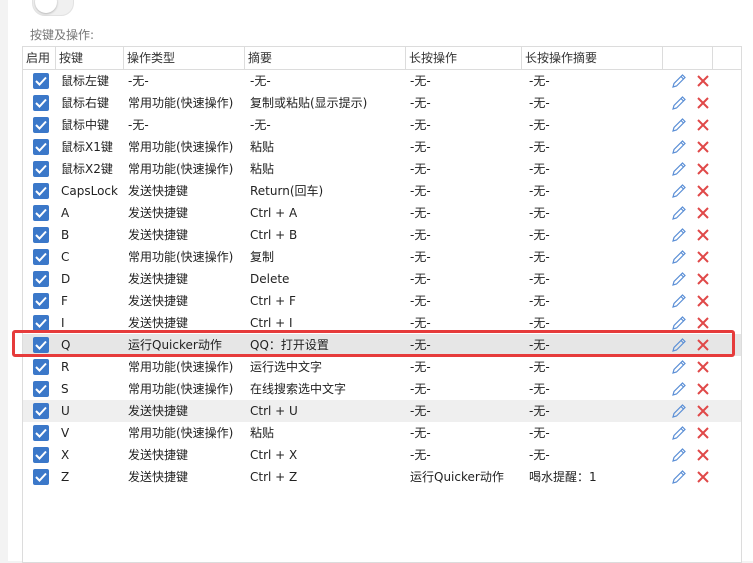 The image size is (753, 563). What do you see at coordinates (382, 125) in the screenshot?
I see `table-row: 鼠标中键 -无- -无- -无- -无-` at bounding box center [382, 125].